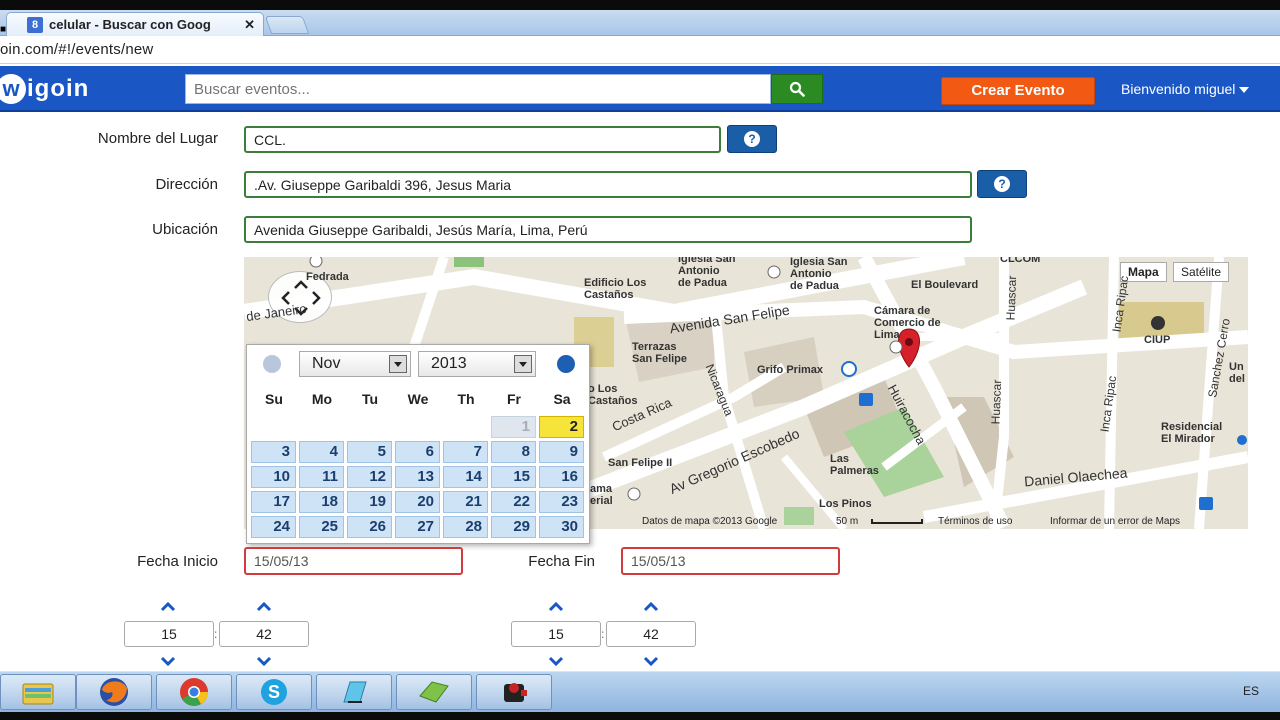  I want to click on calendar-day: 6, so click(417, 452).